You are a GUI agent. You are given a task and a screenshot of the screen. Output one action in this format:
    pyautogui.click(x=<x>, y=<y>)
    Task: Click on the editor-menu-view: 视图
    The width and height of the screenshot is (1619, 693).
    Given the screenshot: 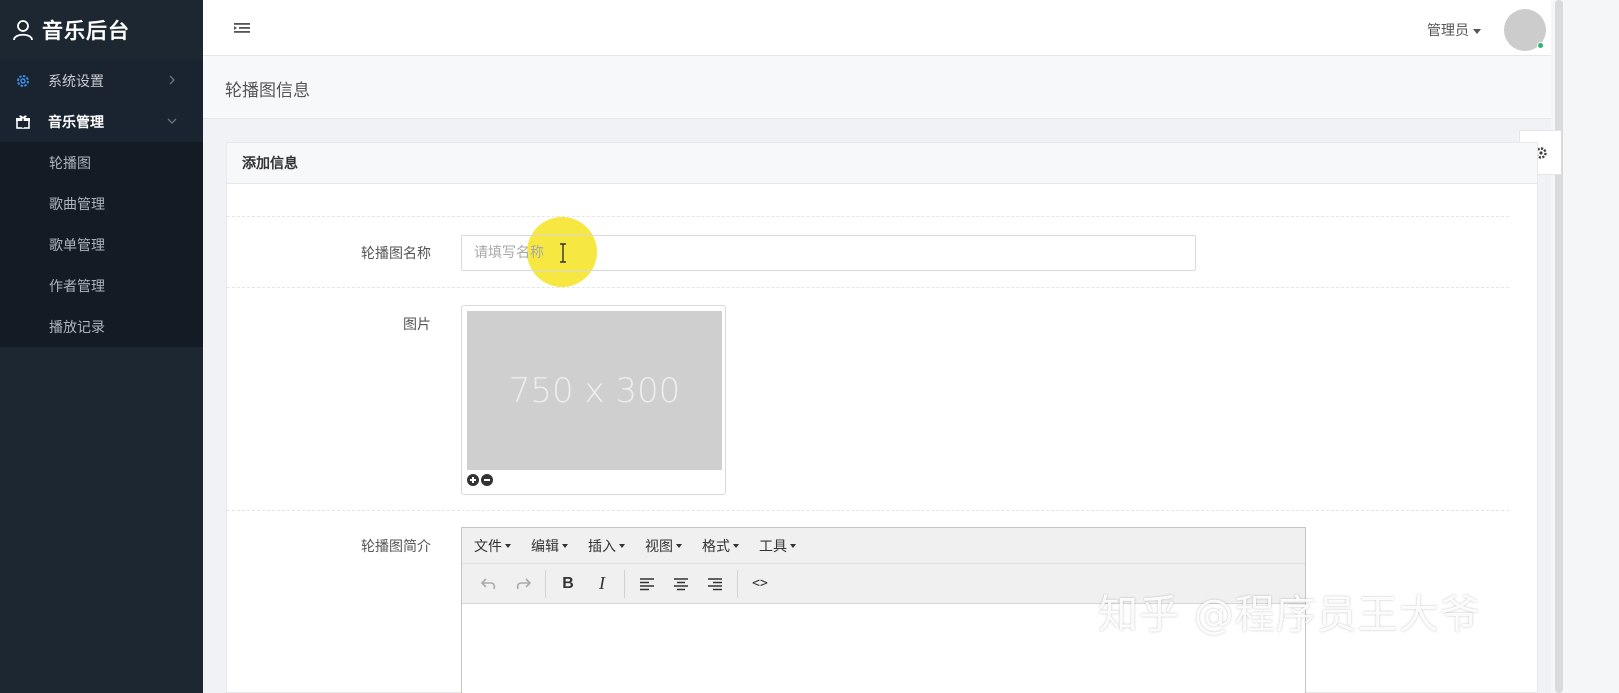 What is the action you would take?
    pyautogui.click(x=663, y=546)
    